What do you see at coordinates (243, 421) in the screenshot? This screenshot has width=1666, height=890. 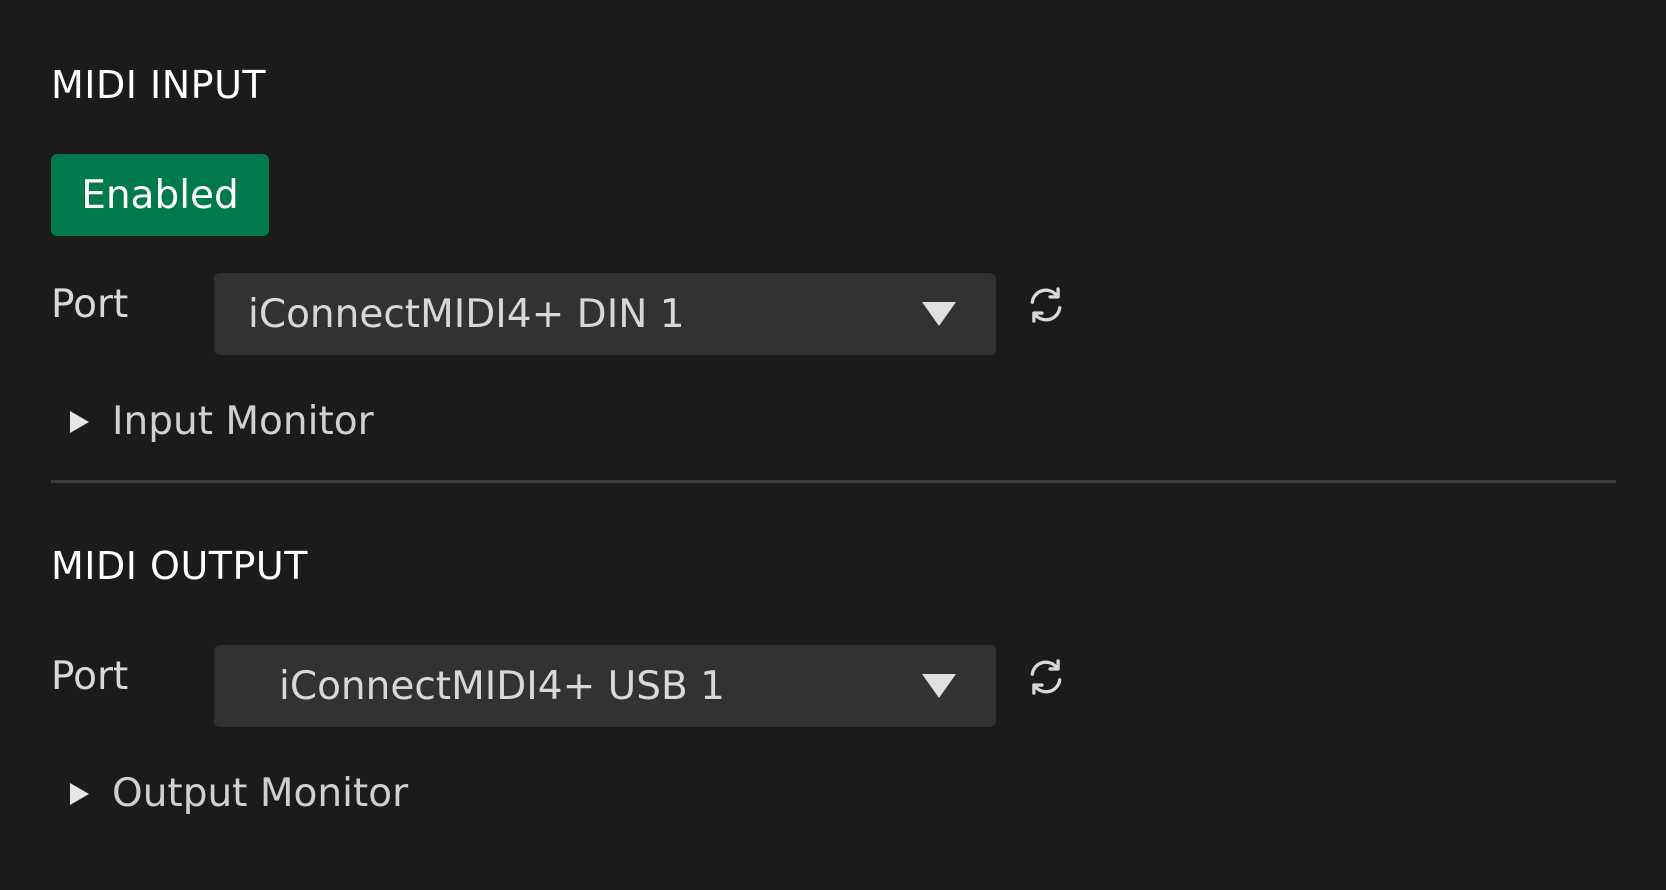 I see `input-monitor-label: Input Monitor` at bounding box center [243, 421].